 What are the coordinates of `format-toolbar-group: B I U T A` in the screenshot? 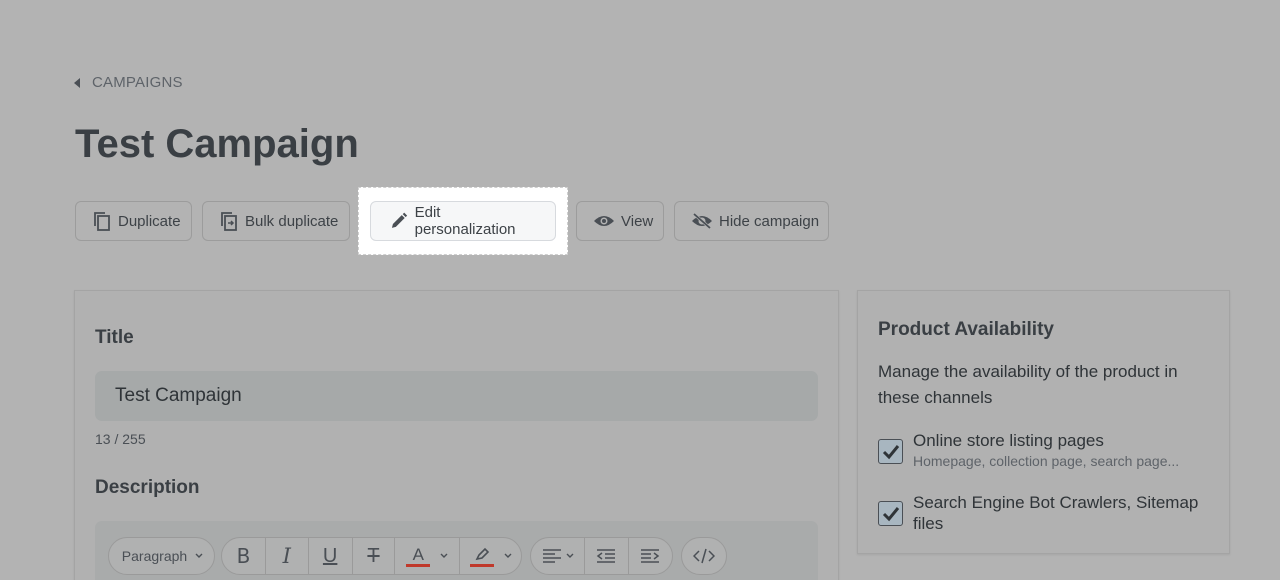 It's located at (371, 556).